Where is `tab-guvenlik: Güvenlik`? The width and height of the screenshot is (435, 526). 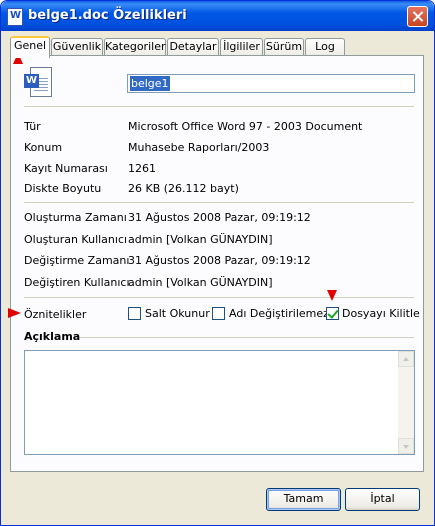 tab-guvenlik: Güvenlik is located at coordinates (77, 47).